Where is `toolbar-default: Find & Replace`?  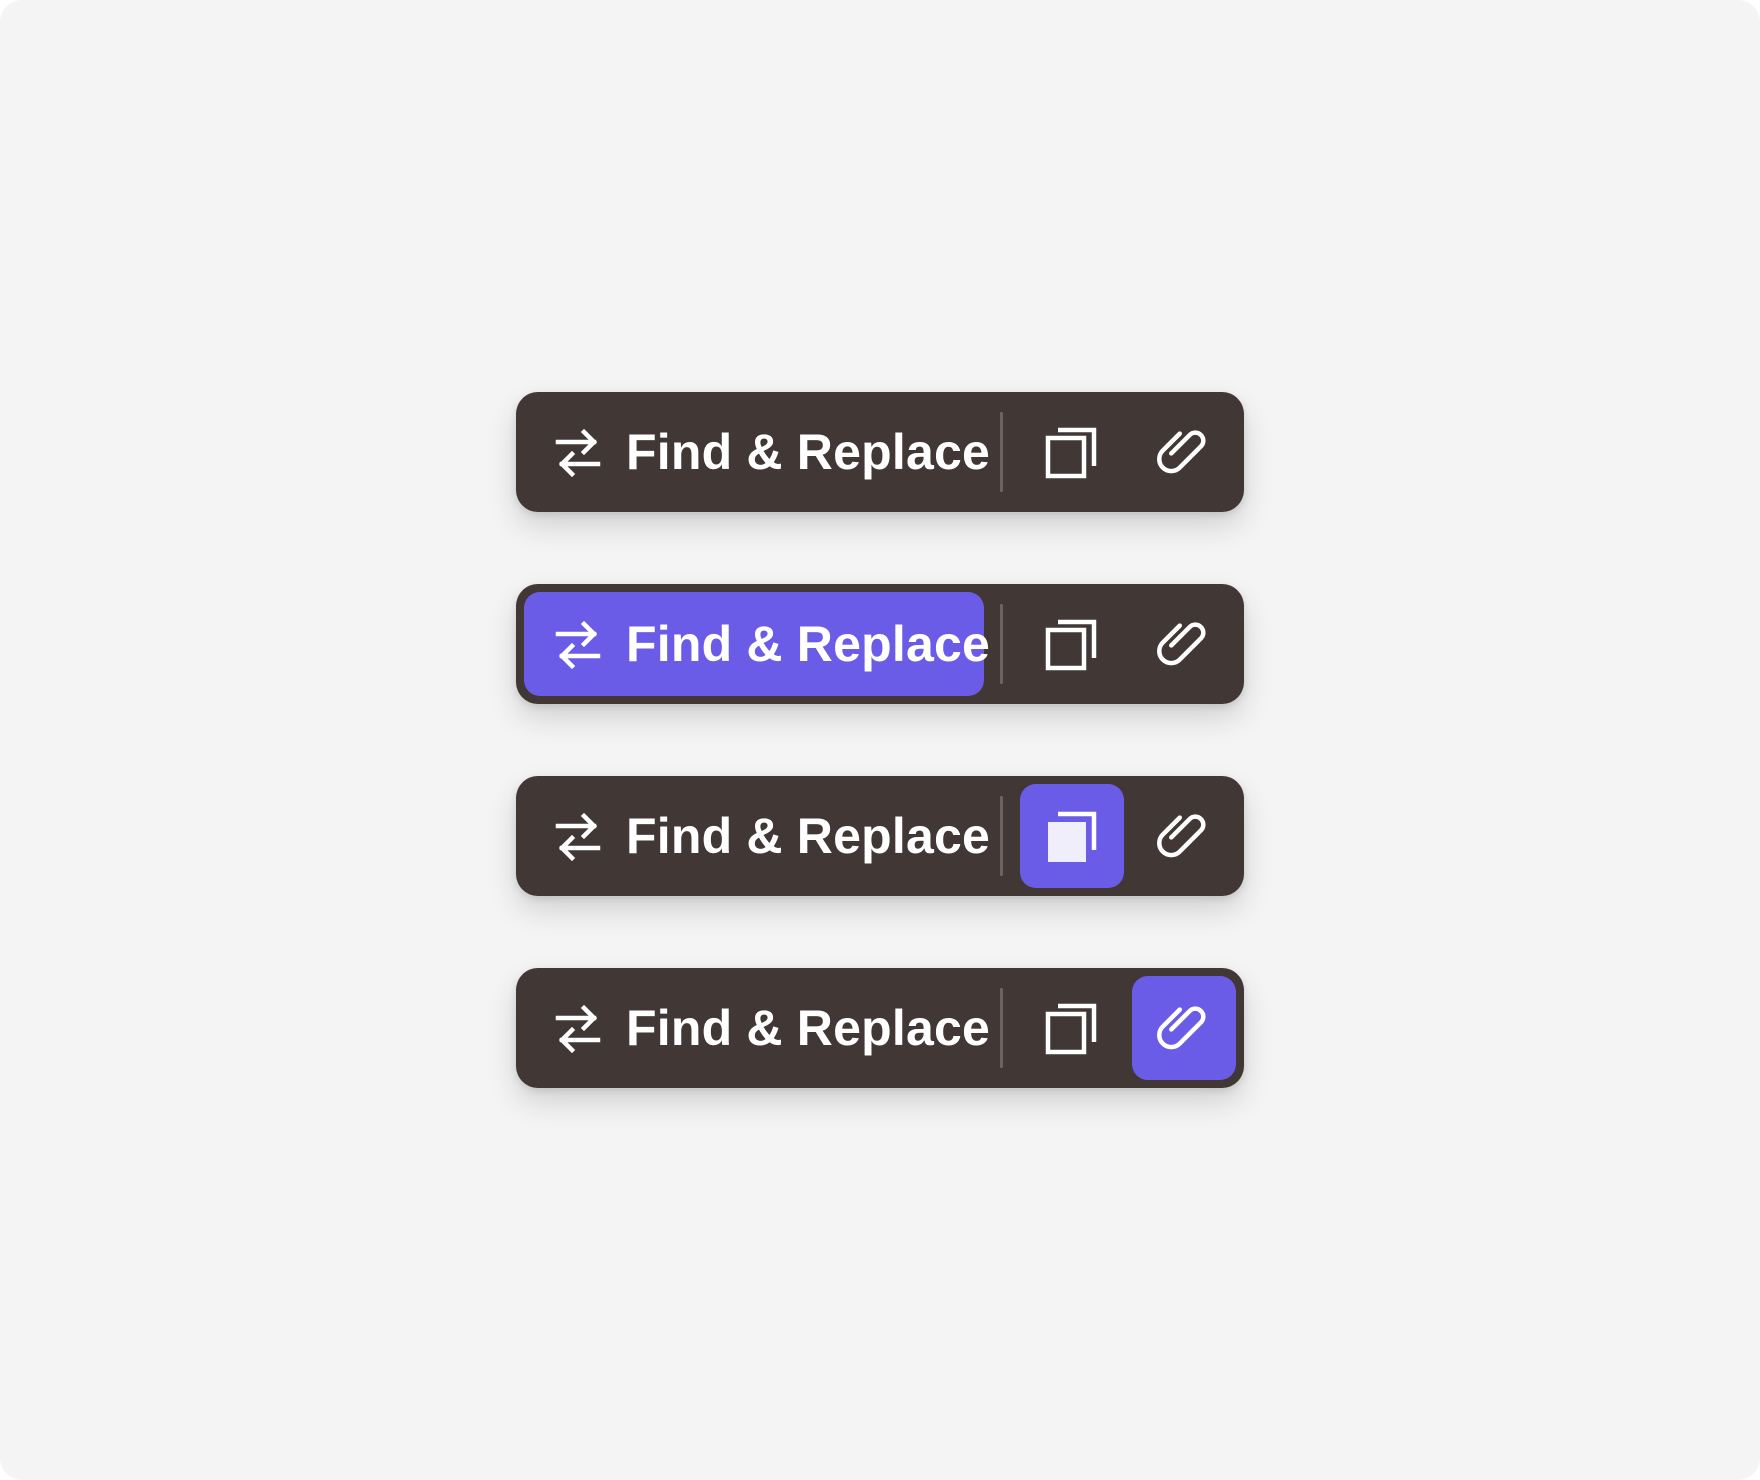 toolbar-default: Find & Replace is located at coordinates (880, 452).